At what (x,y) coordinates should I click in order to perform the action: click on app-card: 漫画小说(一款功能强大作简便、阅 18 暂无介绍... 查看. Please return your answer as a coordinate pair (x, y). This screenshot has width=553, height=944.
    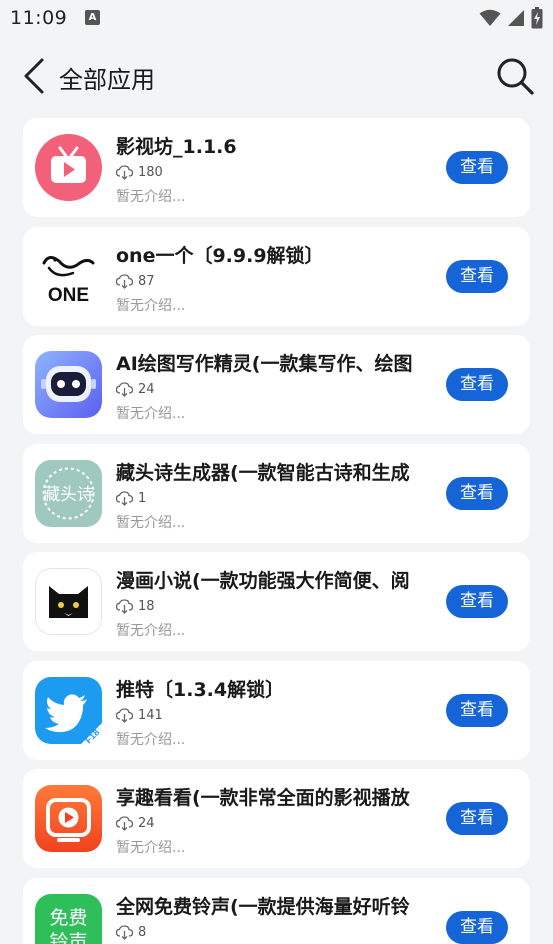
    Looking at the image, I should click on (276, 601).